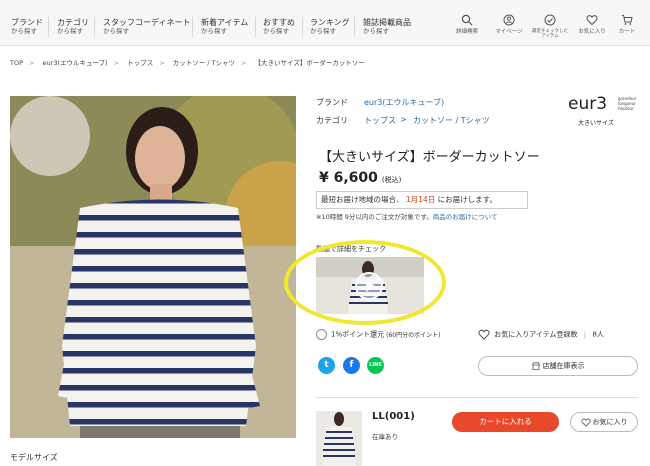  Describe the element at coordinates (147, 22) in the screenshot. I see `nav-staff-label: スタッフコーディネート` at that location.